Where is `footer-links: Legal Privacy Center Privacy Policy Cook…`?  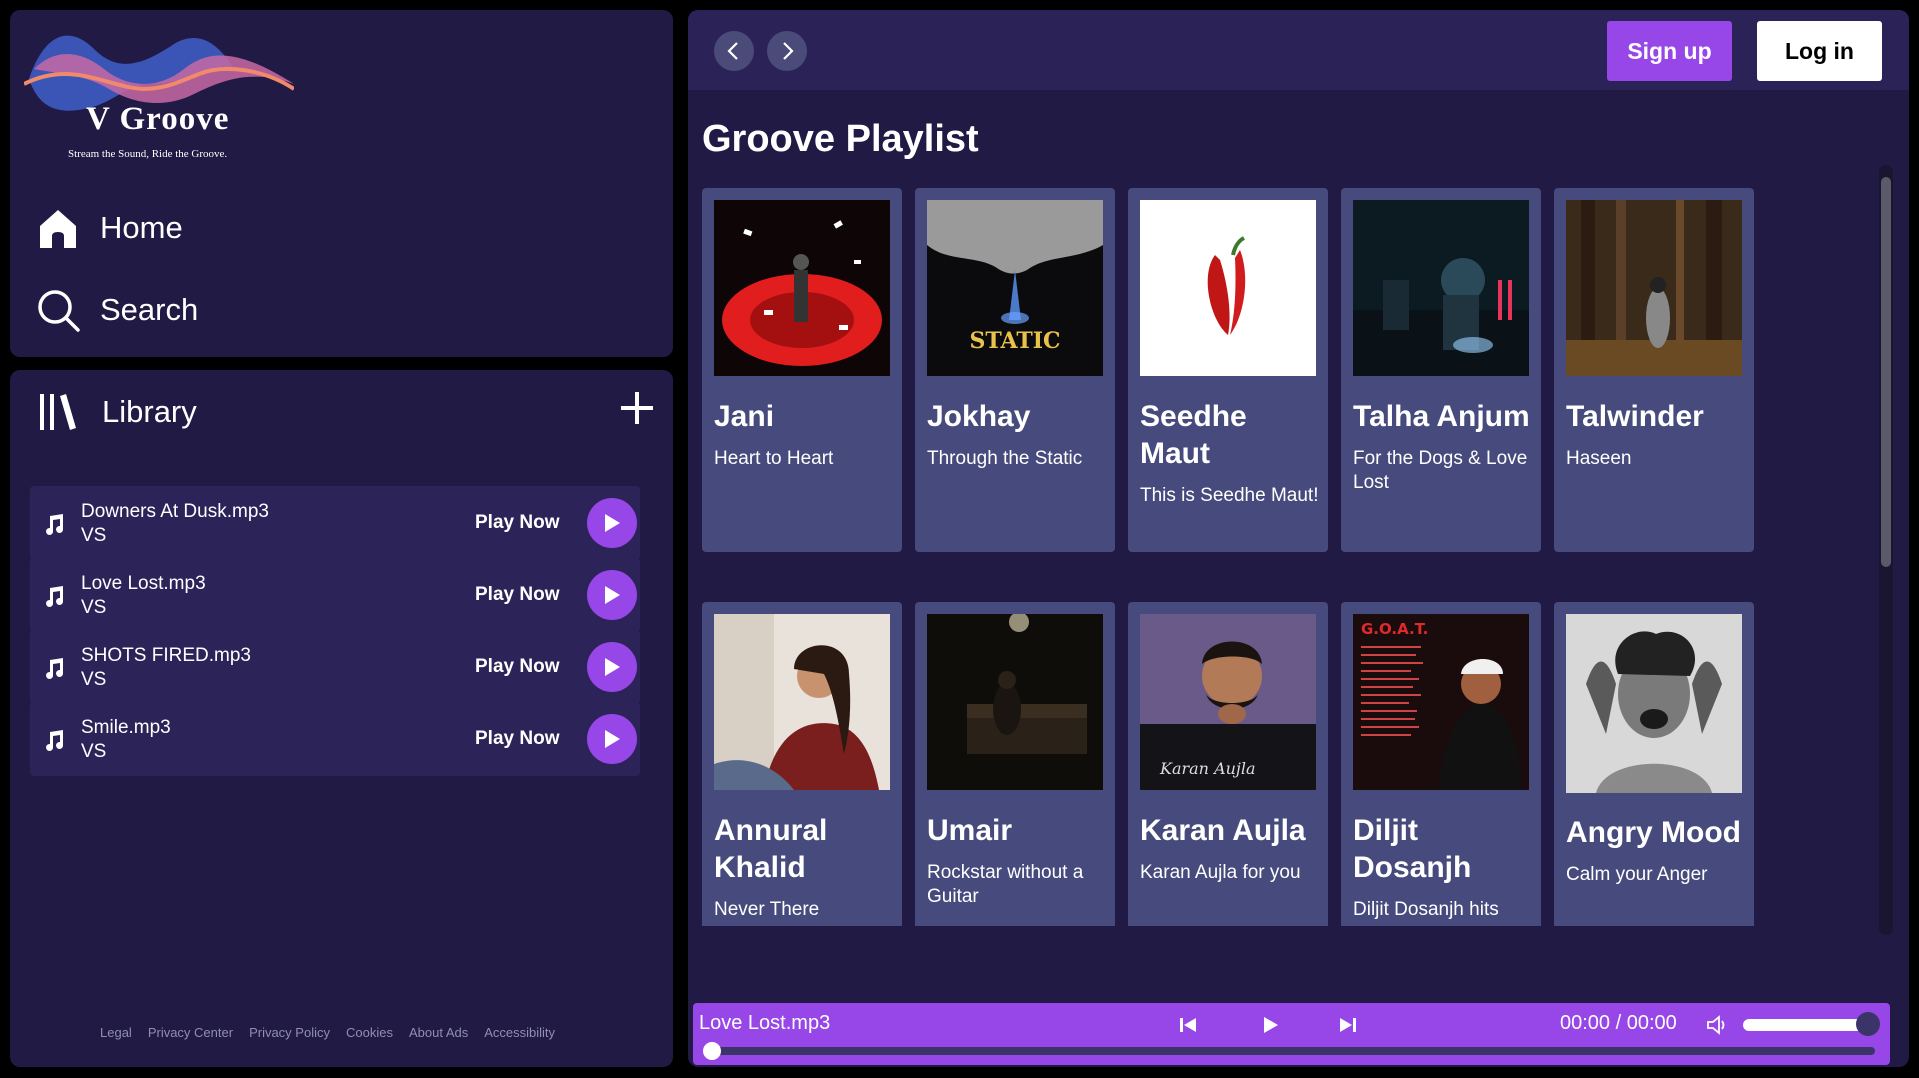 footer-links: Legal Privacy Center Privacy Policy Cook… is located at coordinates (327, 1032).